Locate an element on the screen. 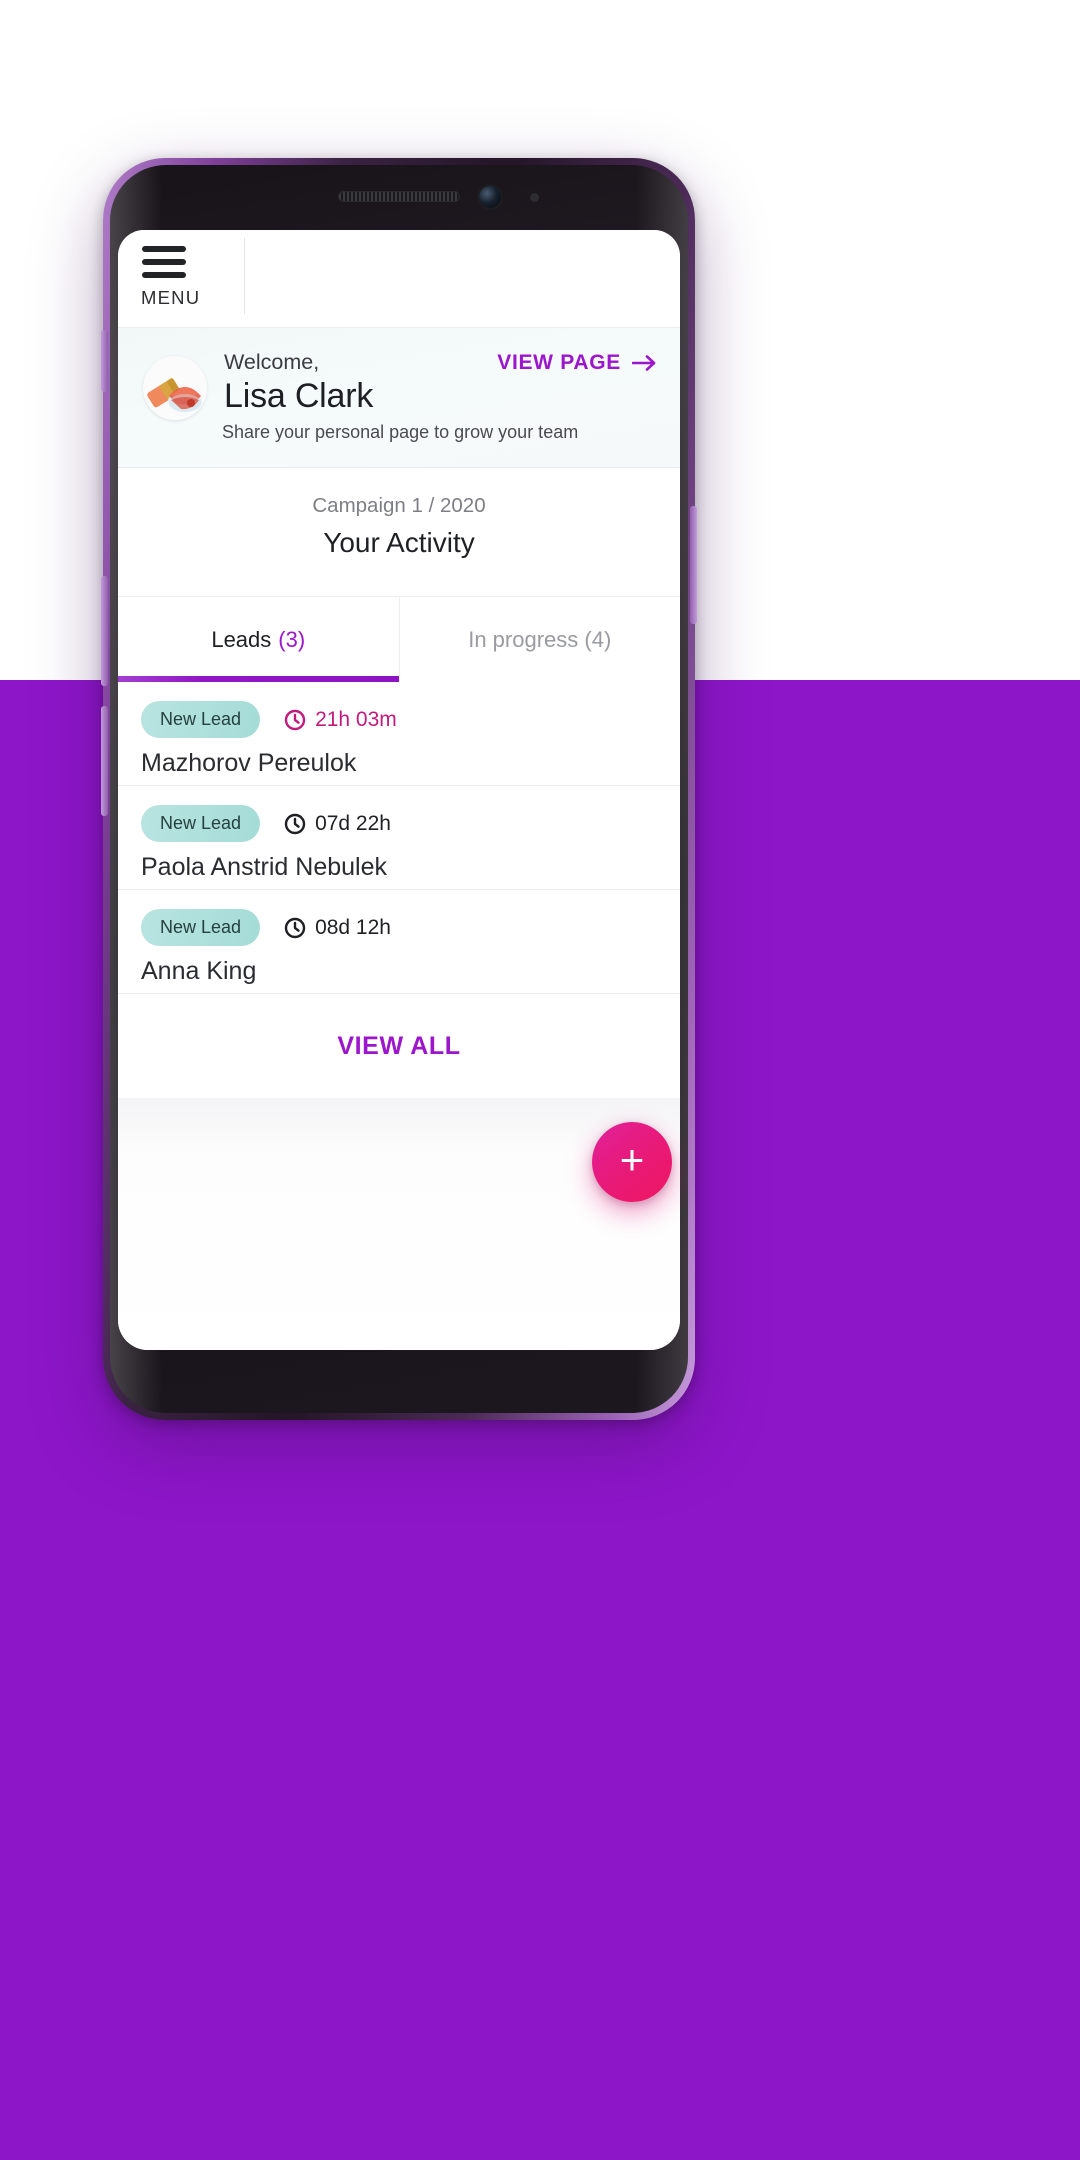  avatar-image is located at coordinates (175, 388).